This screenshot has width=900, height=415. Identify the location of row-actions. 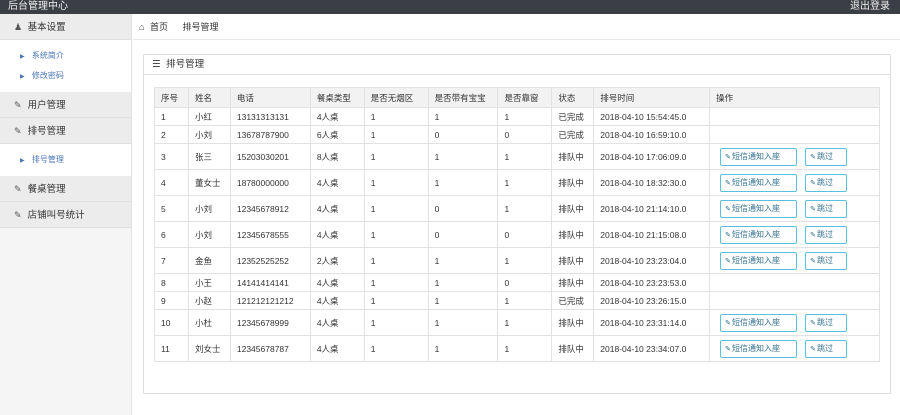
(794, 134).